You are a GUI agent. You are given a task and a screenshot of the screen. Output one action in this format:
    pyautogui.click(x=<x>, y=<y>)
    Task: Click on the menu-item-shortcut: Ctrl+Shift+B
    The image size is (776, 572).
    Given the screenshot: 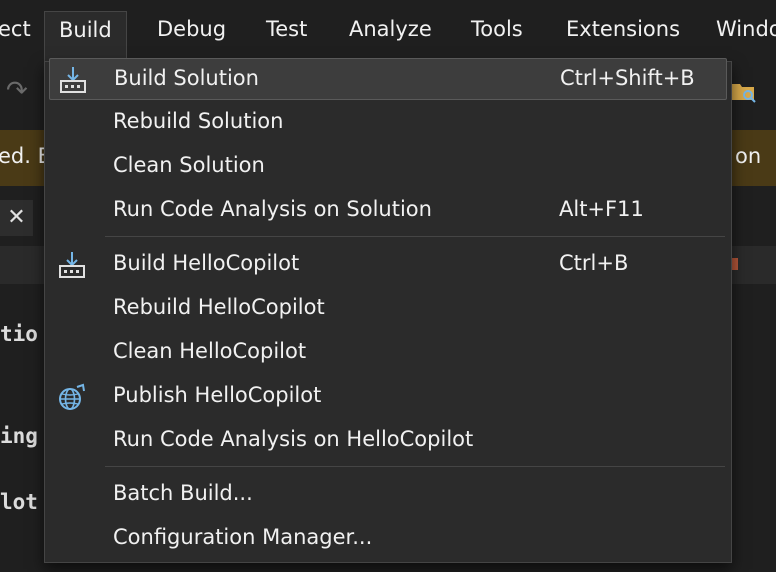 What is the action you would take?
    pyautogui.click(x=627, y=78)
    